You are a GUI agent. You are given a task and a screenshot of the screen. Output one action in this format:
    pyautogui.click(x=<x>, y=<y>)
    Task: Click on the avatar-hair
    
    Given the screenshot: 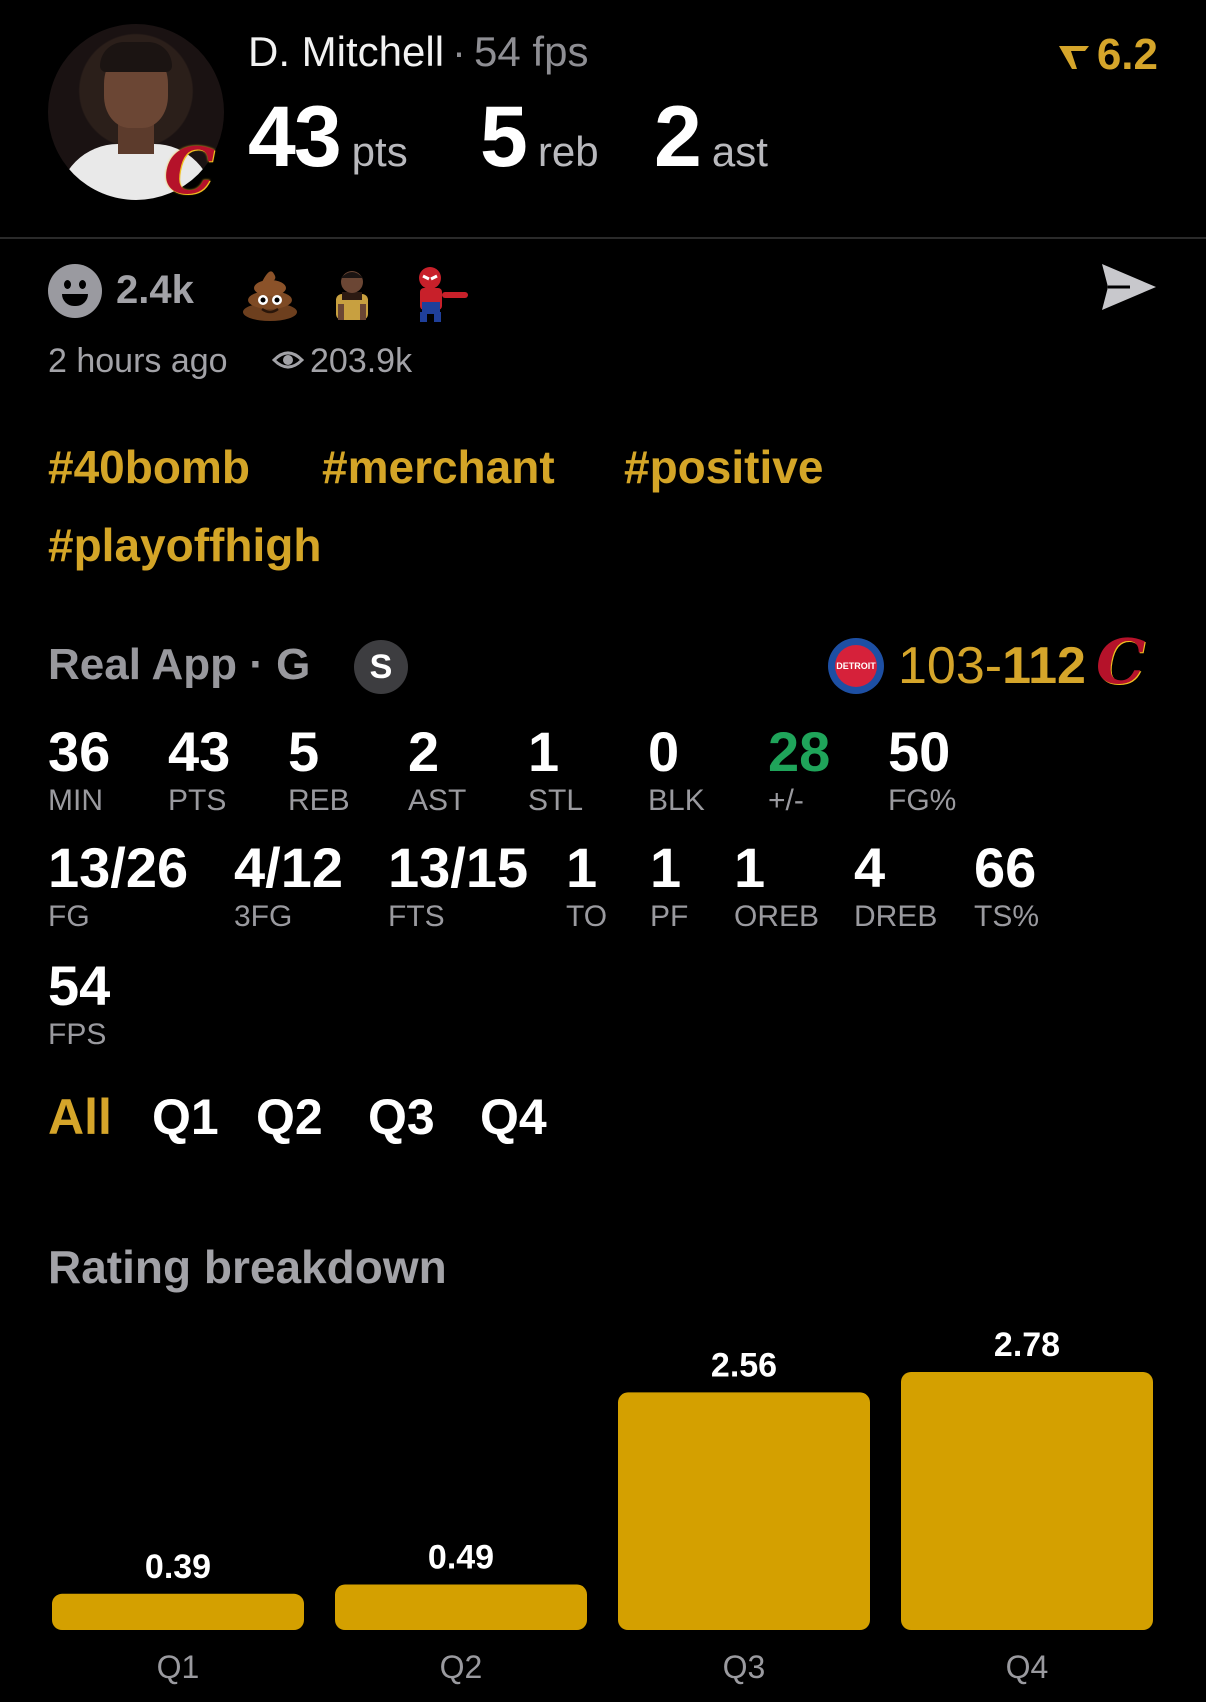 What is the action you would take?
    pyautogui.click(x=136, y=57)
    